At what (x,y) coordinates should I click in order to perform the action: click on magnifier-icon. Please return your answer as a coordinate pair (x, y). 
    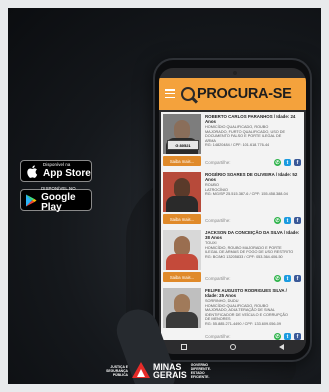
    Looking at the image, I should click on (188, 94).